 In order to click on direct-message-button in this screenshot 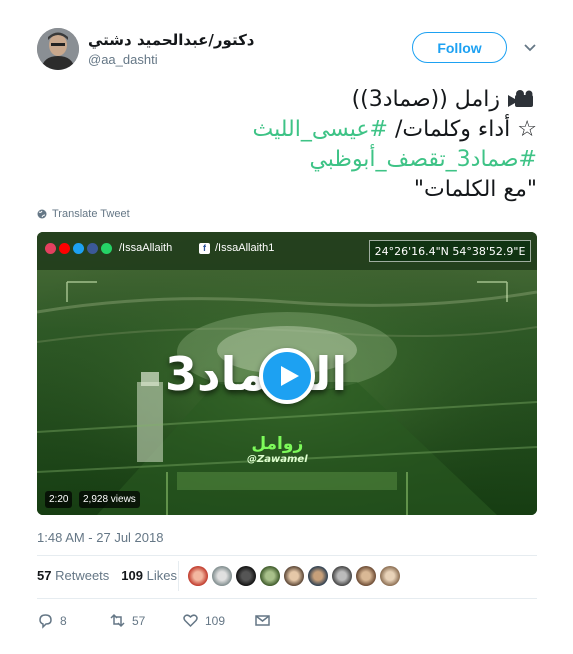, I will do `click(262, 620)`.